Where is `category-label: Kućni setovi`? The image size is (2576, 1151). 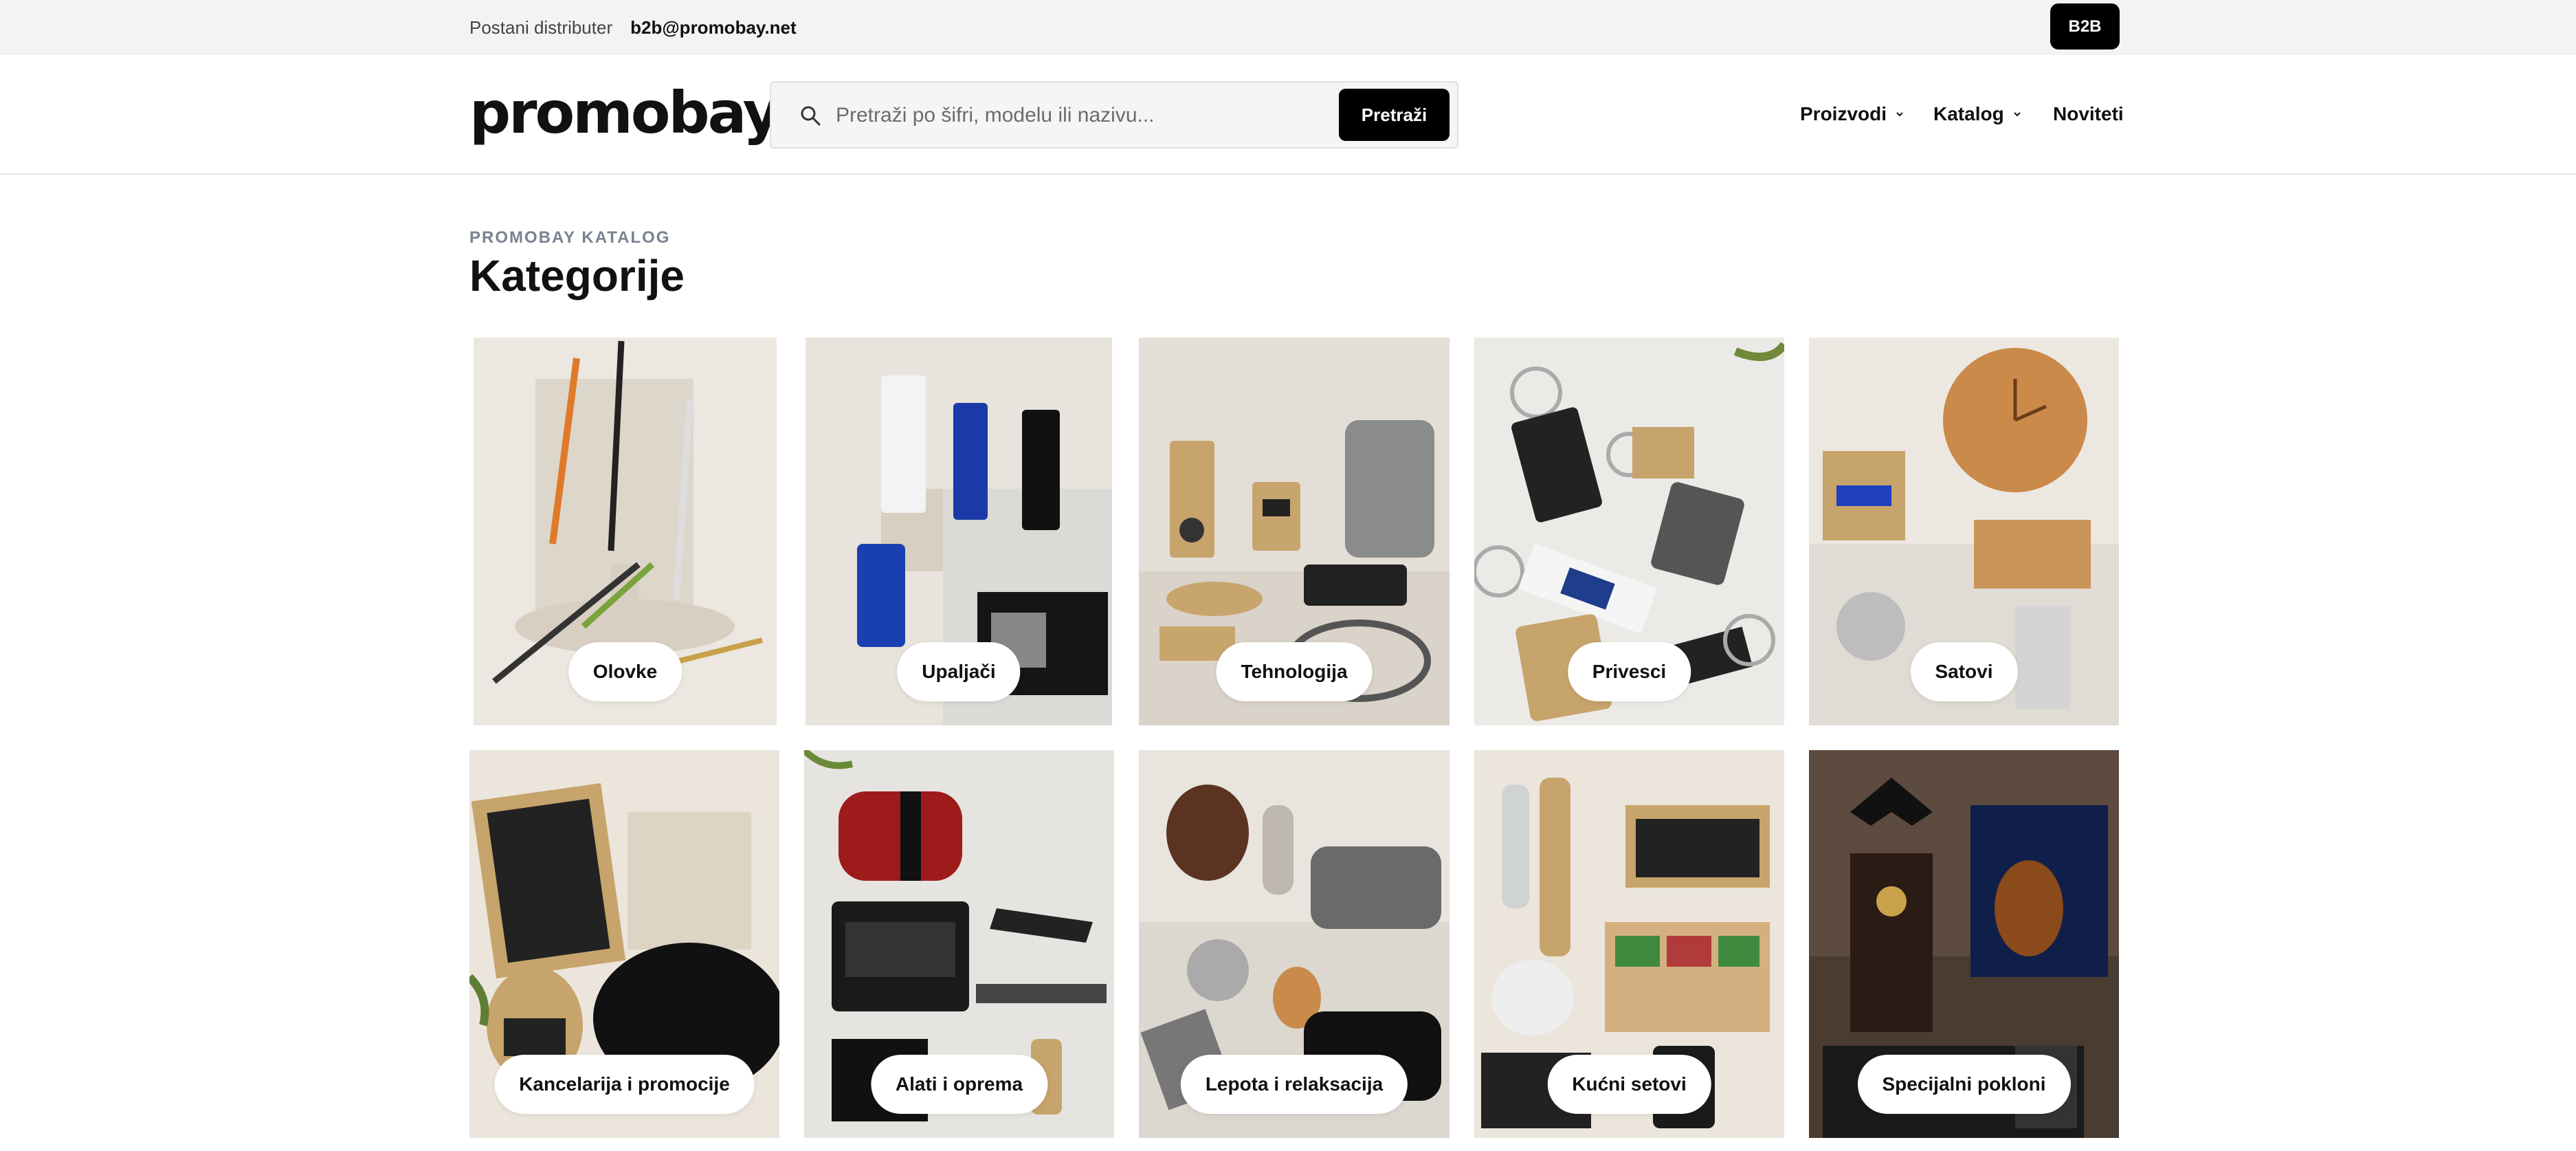
category-label: Kućni setovi is located at coordinates (1629, 1084).